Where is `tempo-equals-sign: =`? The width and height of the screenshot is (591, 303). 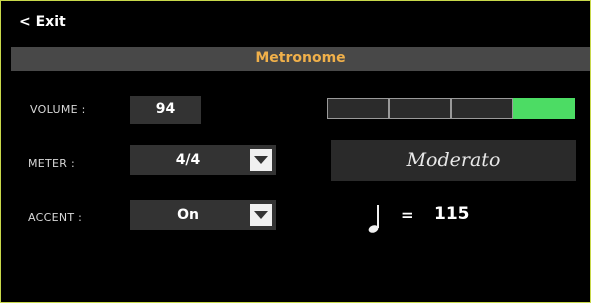 tempo-equals-sign: = is located at coordinates (407, 215).